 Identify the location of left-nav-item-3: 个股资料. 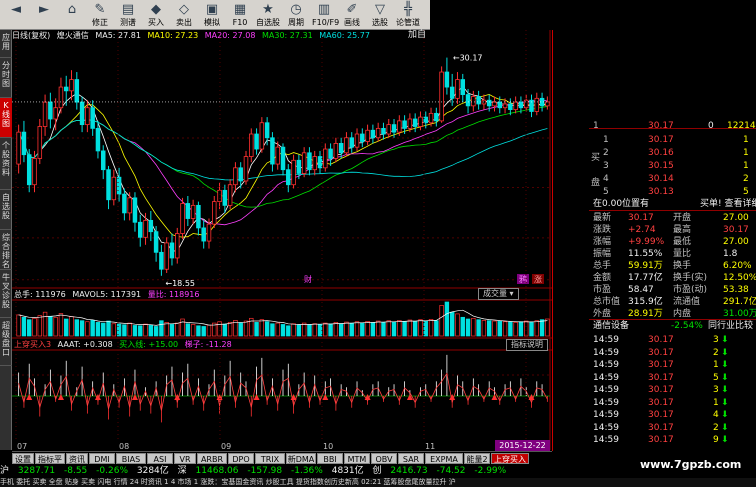
(6, 164).